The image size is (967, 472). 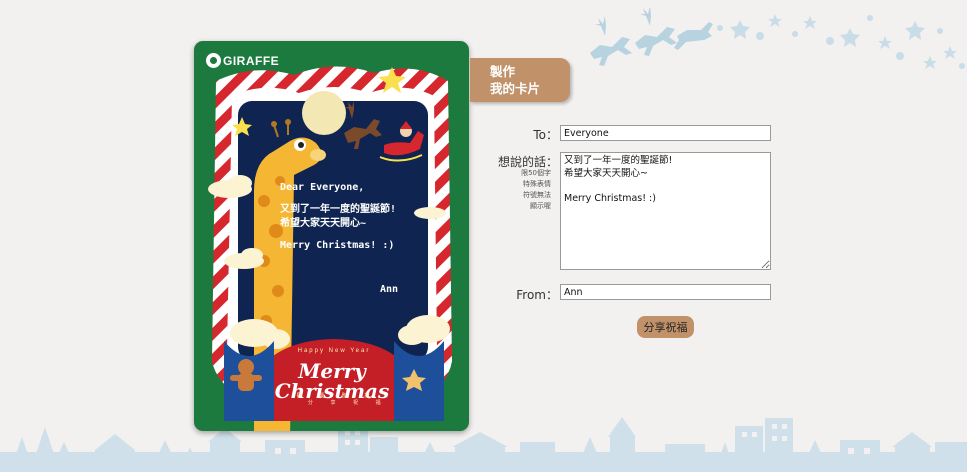 What do you see at coordinates (483, 444) in the screenshot?
I see `town-skyline-decoration` at bounding box center [483, 444].